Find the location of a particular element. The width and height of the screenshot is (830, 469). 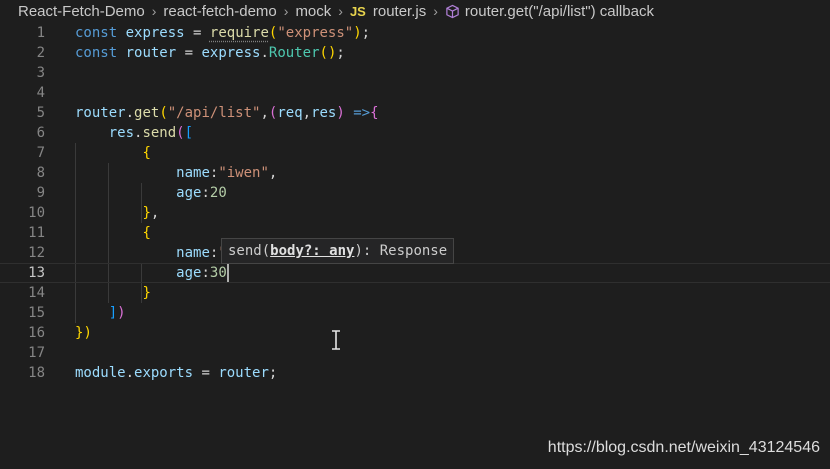

code-text: } is located at coordinates (113, 293).